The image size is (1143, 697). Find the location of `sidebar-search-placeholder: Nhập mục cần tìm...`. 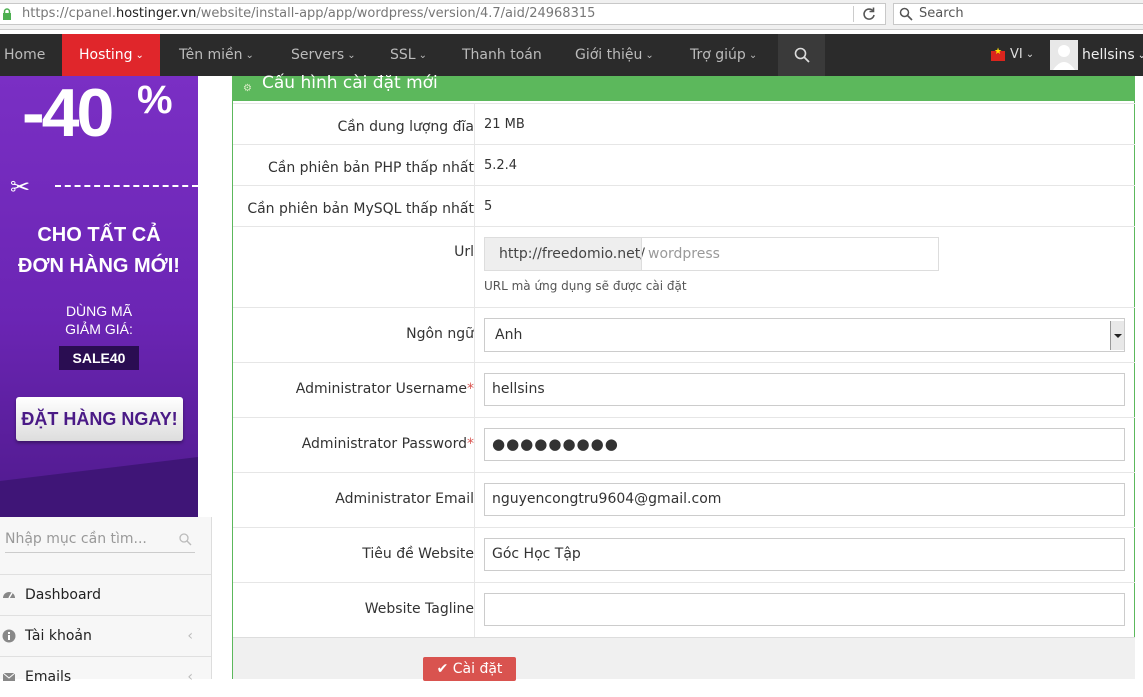

sidebar-search-placeholder: Nhập mục cần tìm... is located at coordinates (76, 539).